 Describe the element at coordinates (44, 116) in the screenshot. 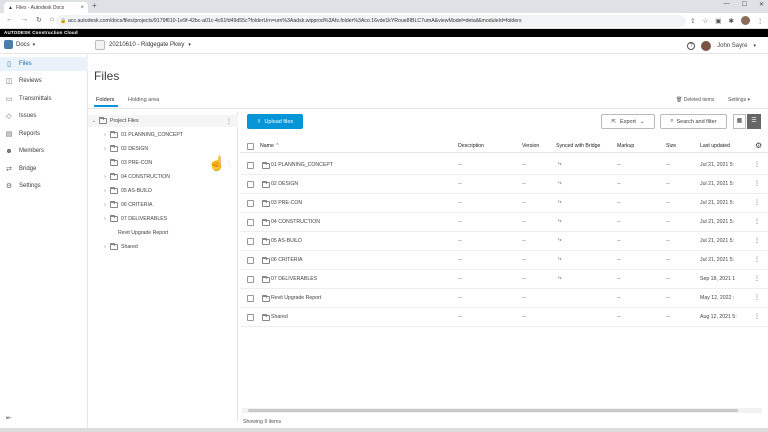

I see `nav-item-issues: ◇ Issues` at that location.